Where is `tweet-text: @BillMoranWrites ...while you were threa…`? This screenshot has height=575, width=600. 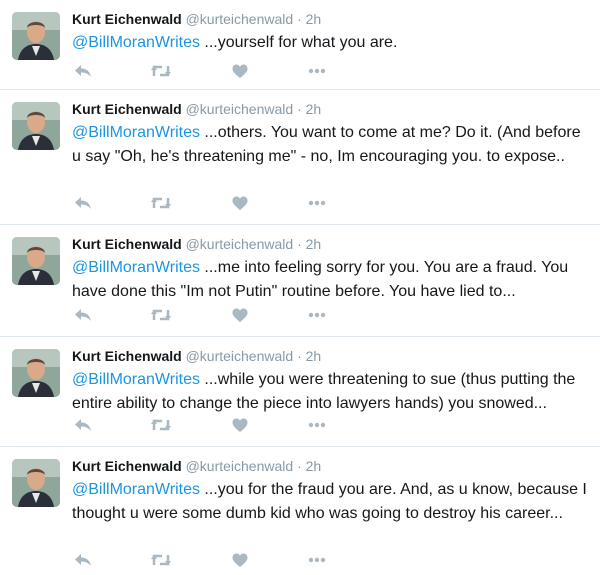
tweet-text: @BillMoranWrites ...while you were threa… is located at coordinates (332, 392).